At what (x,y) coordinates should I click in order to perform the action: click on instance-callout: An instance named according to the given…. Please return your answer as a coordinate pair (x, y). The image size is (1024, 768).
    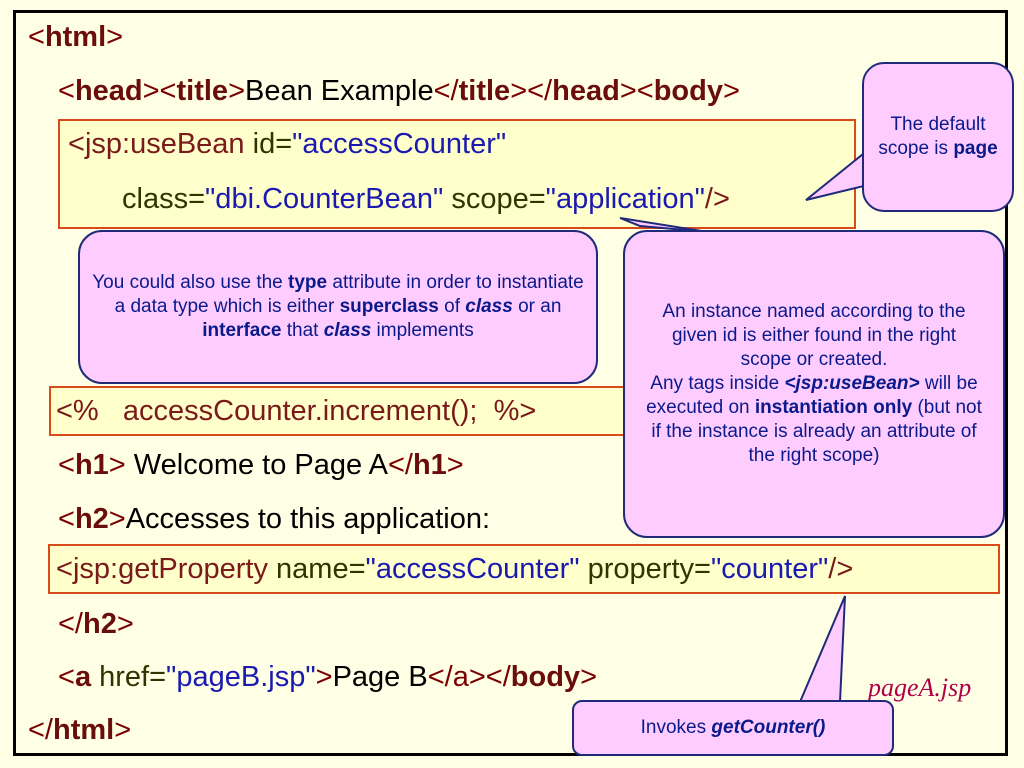
    Looking at the image, I should click on (814, 384).